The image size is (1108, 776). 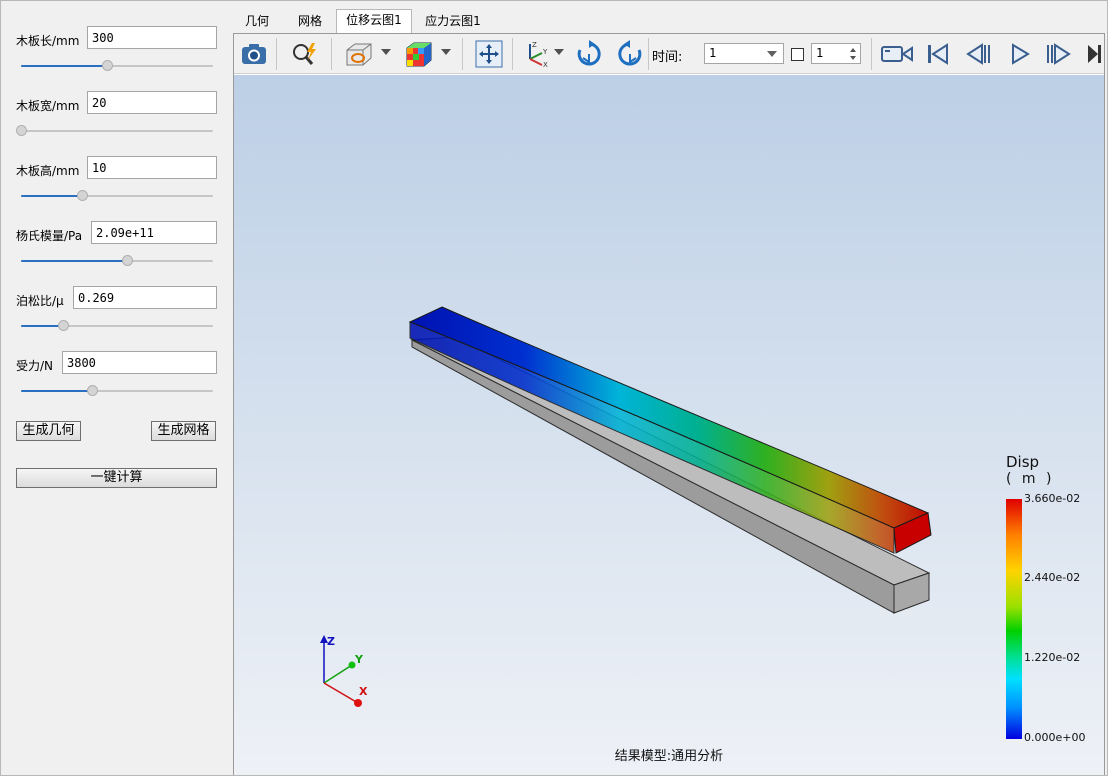 What do you see at coordinates (40, 301) in the screenshot?
I see `param-label: 泊松比/μ` at bounding box center [40, 301].